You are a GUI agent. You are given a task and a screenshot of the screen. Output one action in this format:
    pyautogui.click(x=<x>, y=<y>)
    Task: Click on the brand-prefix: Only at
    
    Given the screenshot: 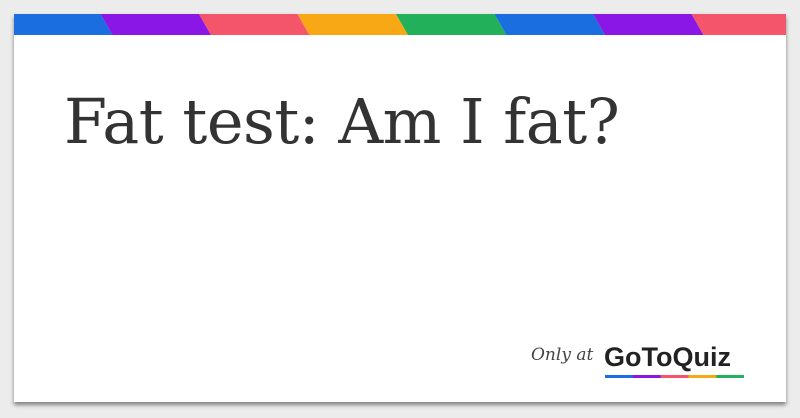 What is the action you would take?
    pyautogui.click(x=562, y=355)
    